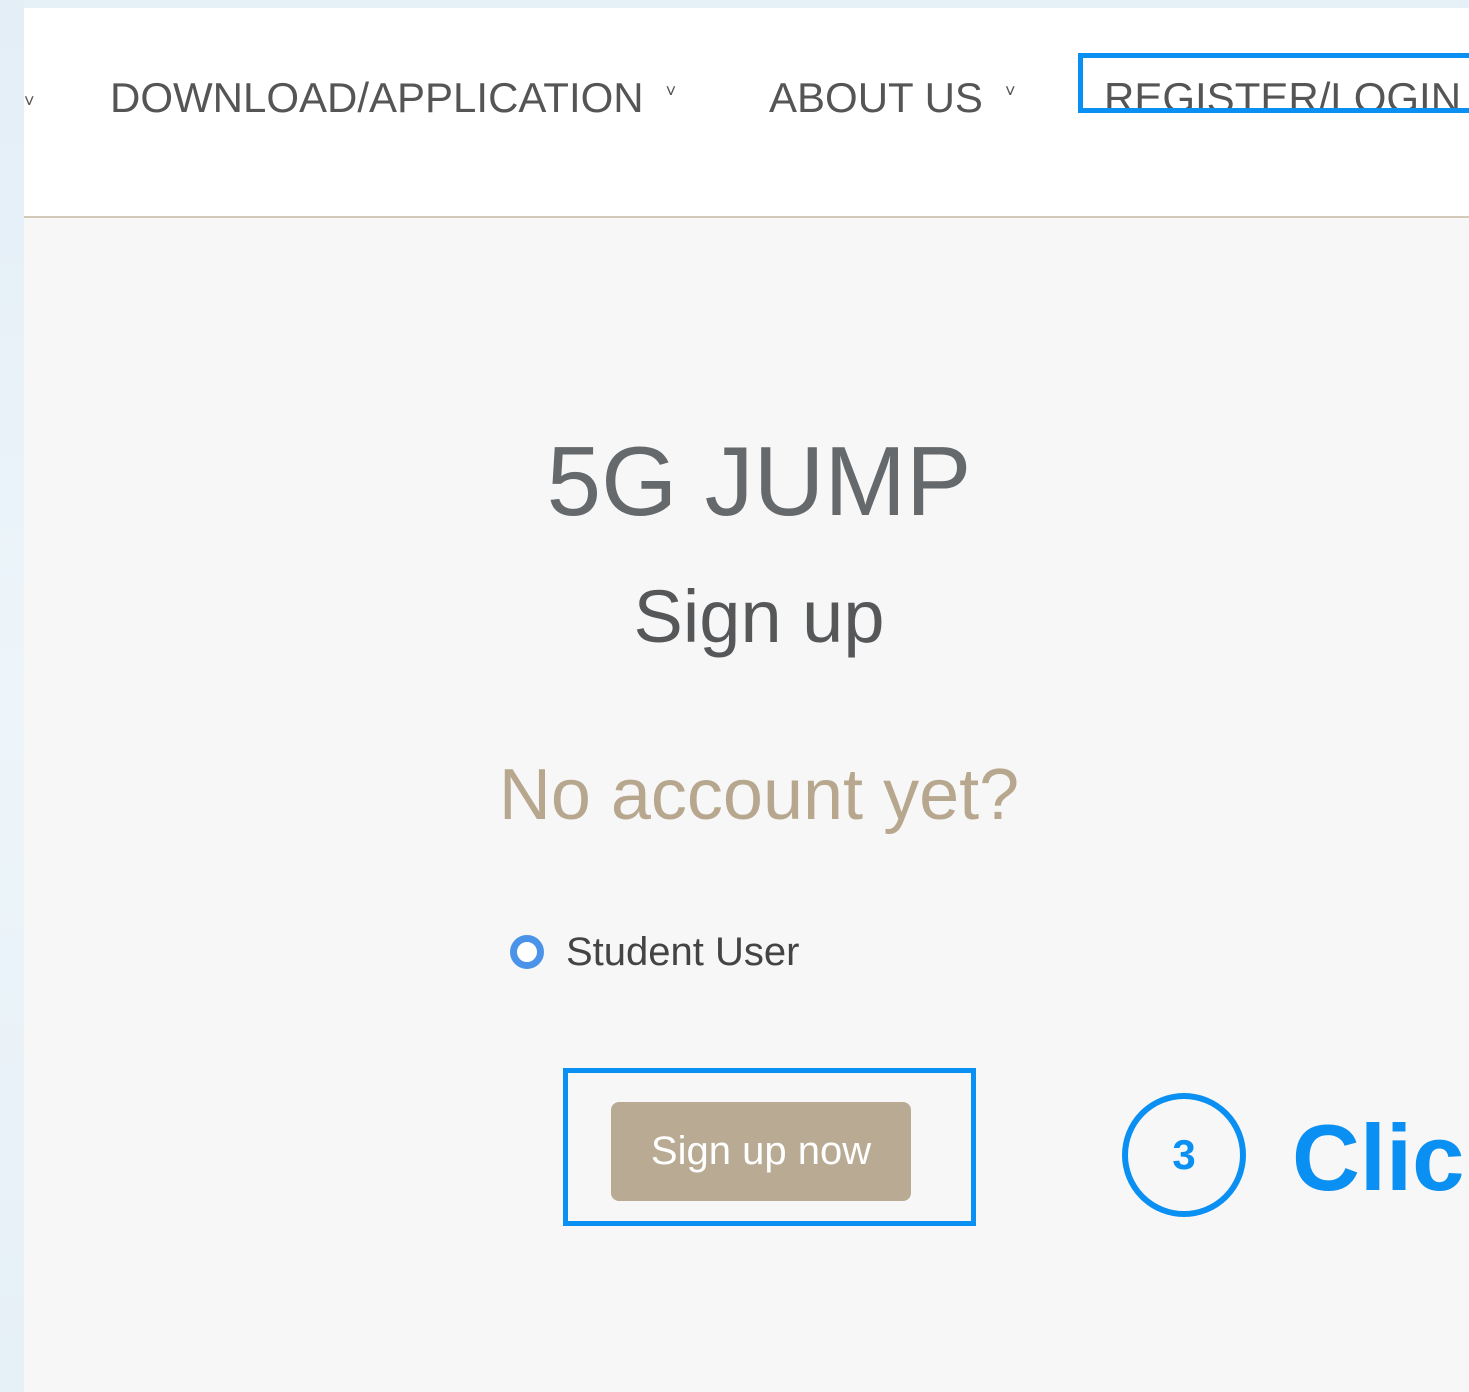 This screenshot has height=1392, width=1469. I want to click on step-number-badge: 3, so click(1184, 1155).